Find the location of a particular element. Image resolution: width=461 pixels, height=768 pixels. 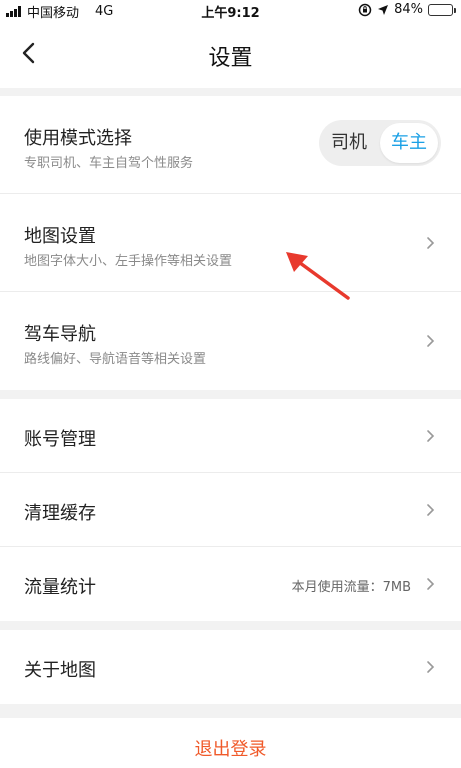

map-settings-title: 地图设置 is located at coordinates (60, 236).